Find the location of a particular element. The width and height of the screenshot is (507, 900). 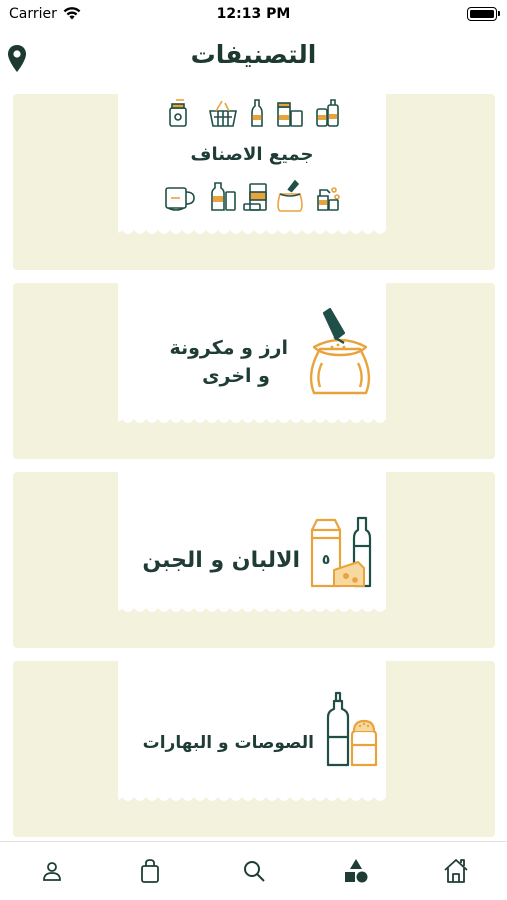

header: التصنيفات is located at coordinates (253, 58).